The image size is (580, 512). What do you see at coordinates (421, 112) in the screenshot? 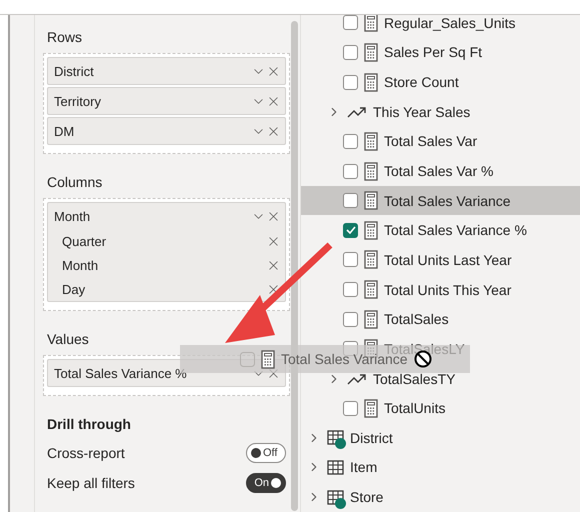
I see `field-name: This Year Sales` at bounding box center [421, 112].